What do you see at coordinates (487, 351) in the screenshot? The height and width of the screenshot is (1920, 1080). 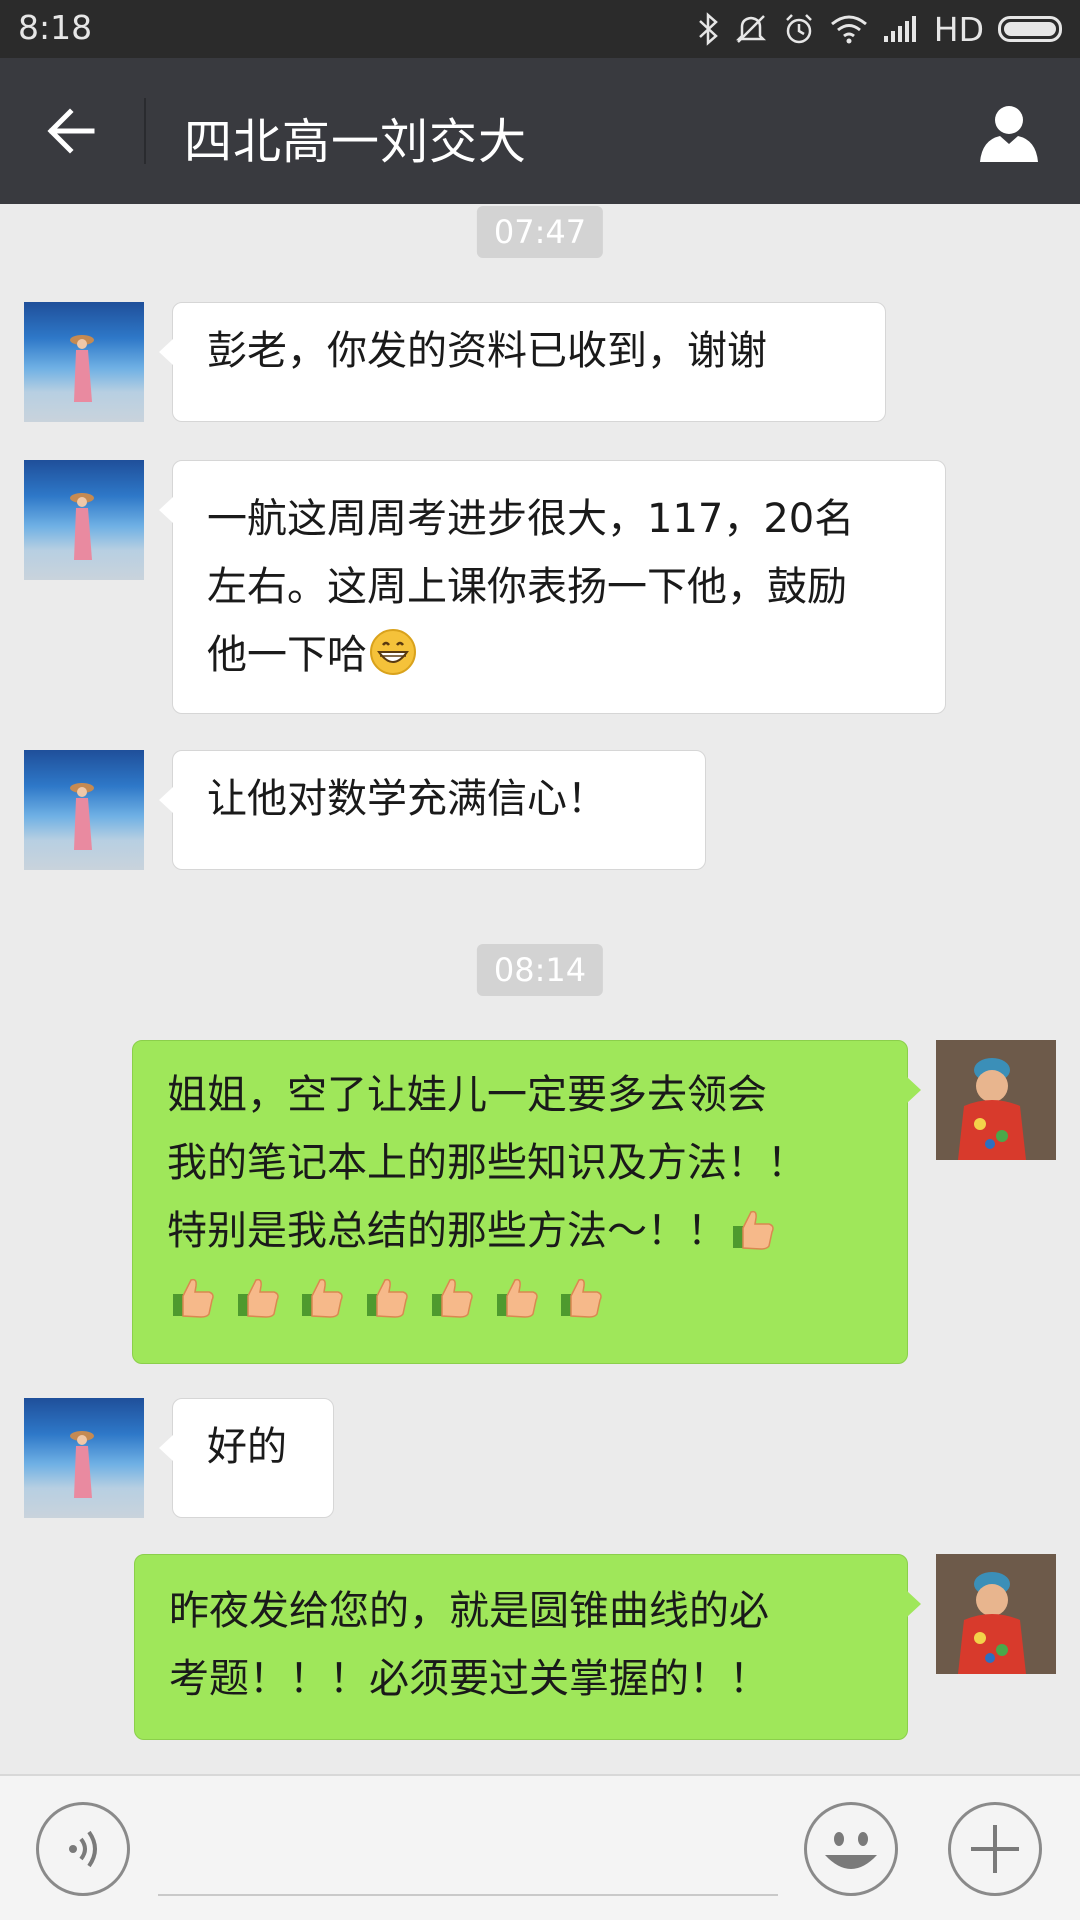 I see `message-text: 彭老，你发的资料已收到，谢谢` at bounding box center [487, 351].